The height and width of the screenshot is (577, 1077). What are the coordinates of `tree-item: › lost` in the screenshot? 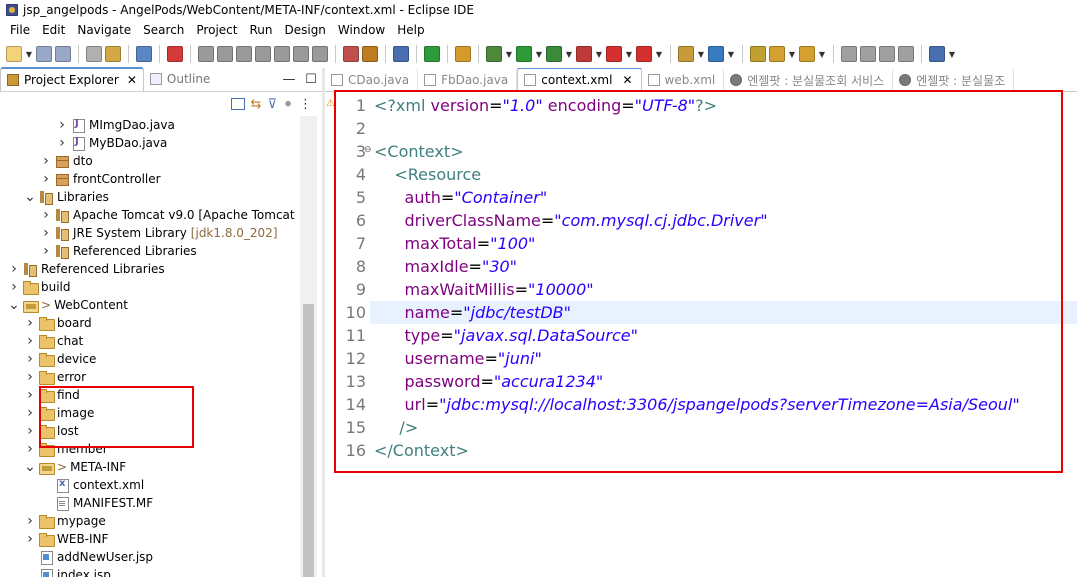 It's located at (51, 431).